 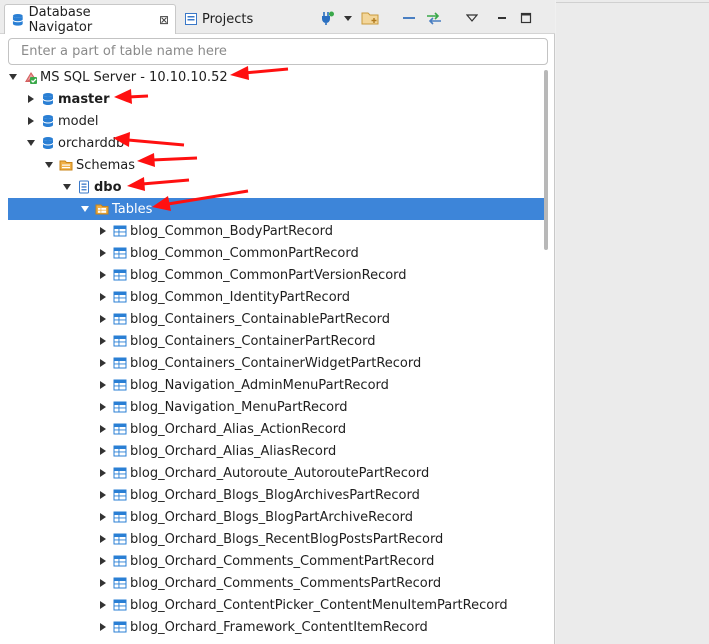 What do you see at coordinates (278, 231) in the screenshot?
I see `table-row: blog_Common_BodyPartRecord` at bounding box center [278, 231].